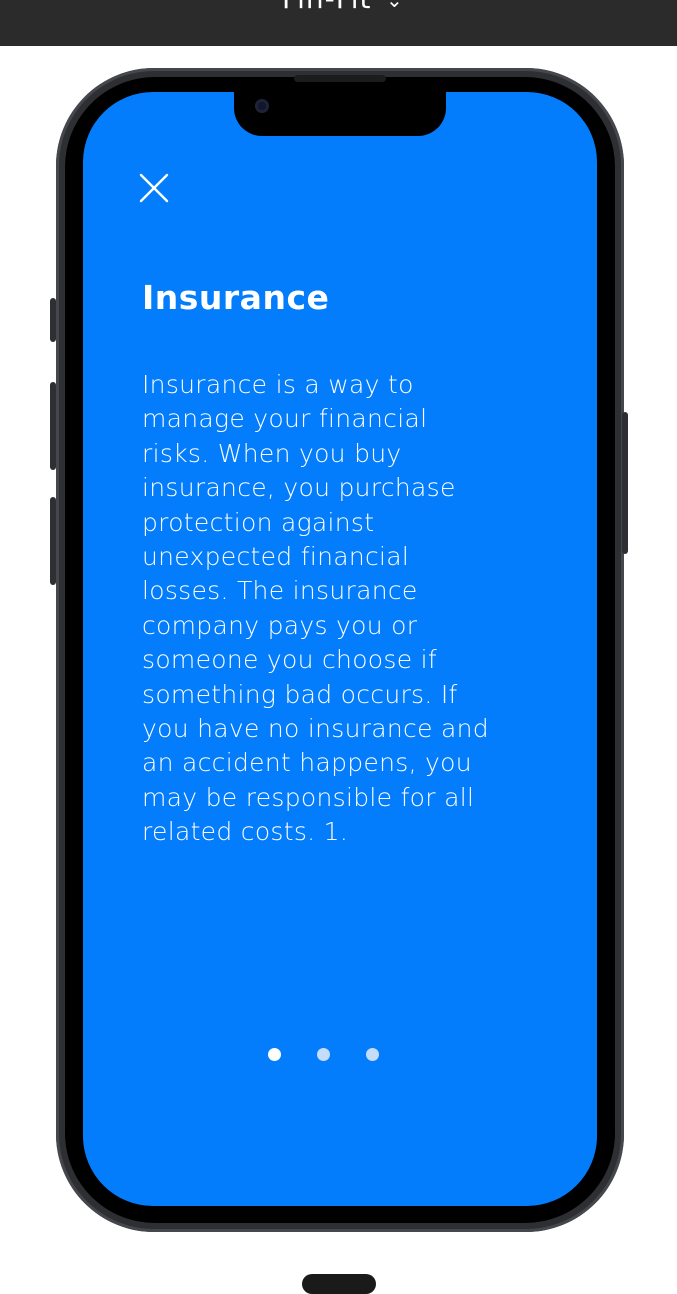 The width and height of the screenshot is (677, 1294). I want to click on speaker-grille, so click(340, 78).